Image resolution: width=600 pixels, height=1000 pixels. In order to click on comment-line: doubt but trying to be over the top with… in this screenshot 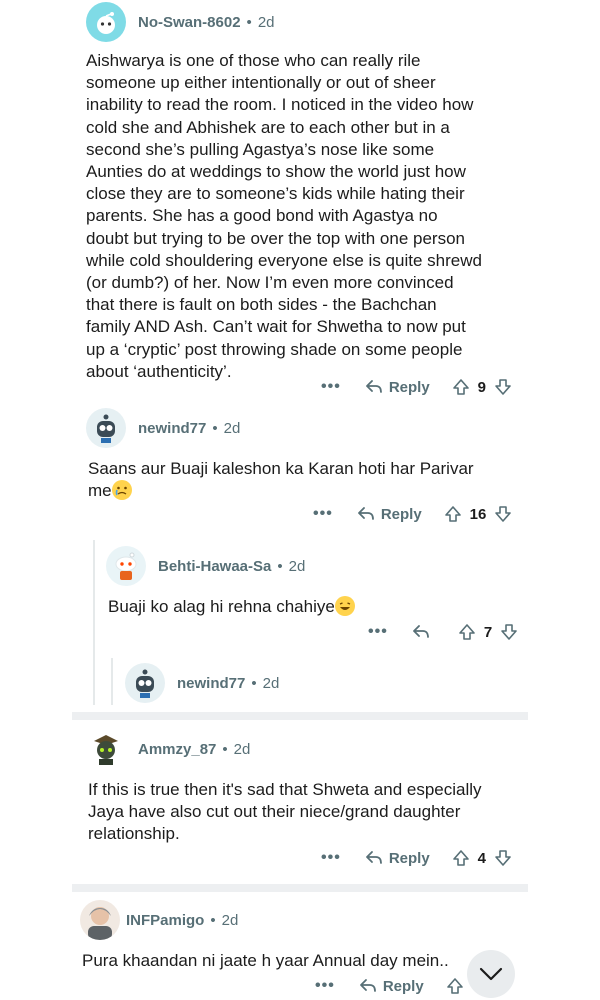, I will do `click(275, 238)`.